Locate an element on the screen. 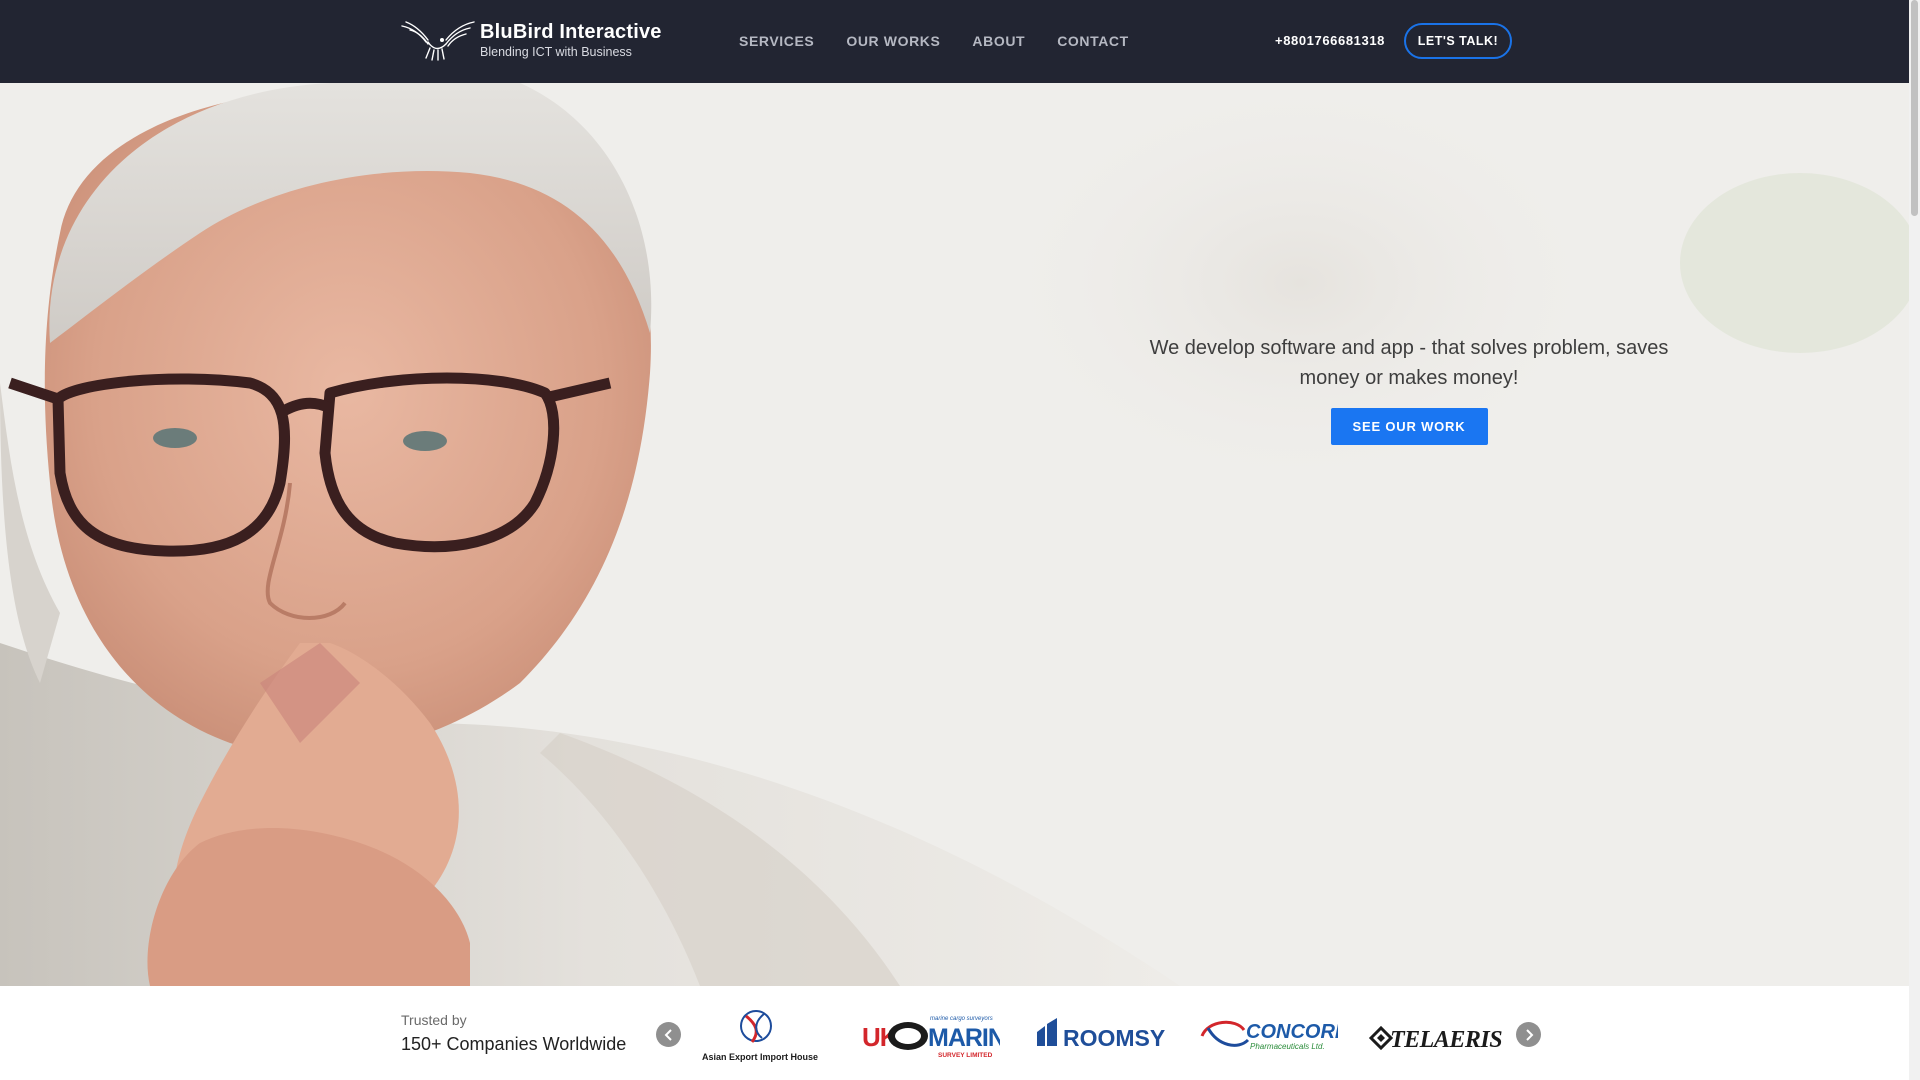  roomsy-logo: ROOMSY is located at coordinates (1101, 1034).